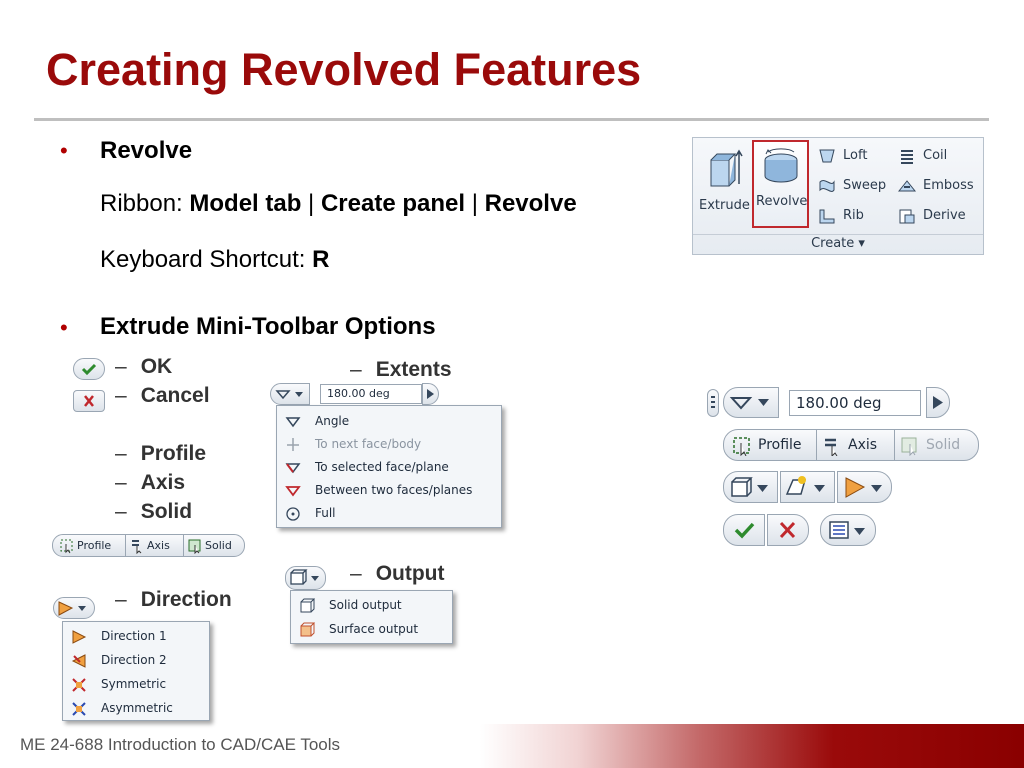  I want to click on solid-select-icon, so click(909, 446).